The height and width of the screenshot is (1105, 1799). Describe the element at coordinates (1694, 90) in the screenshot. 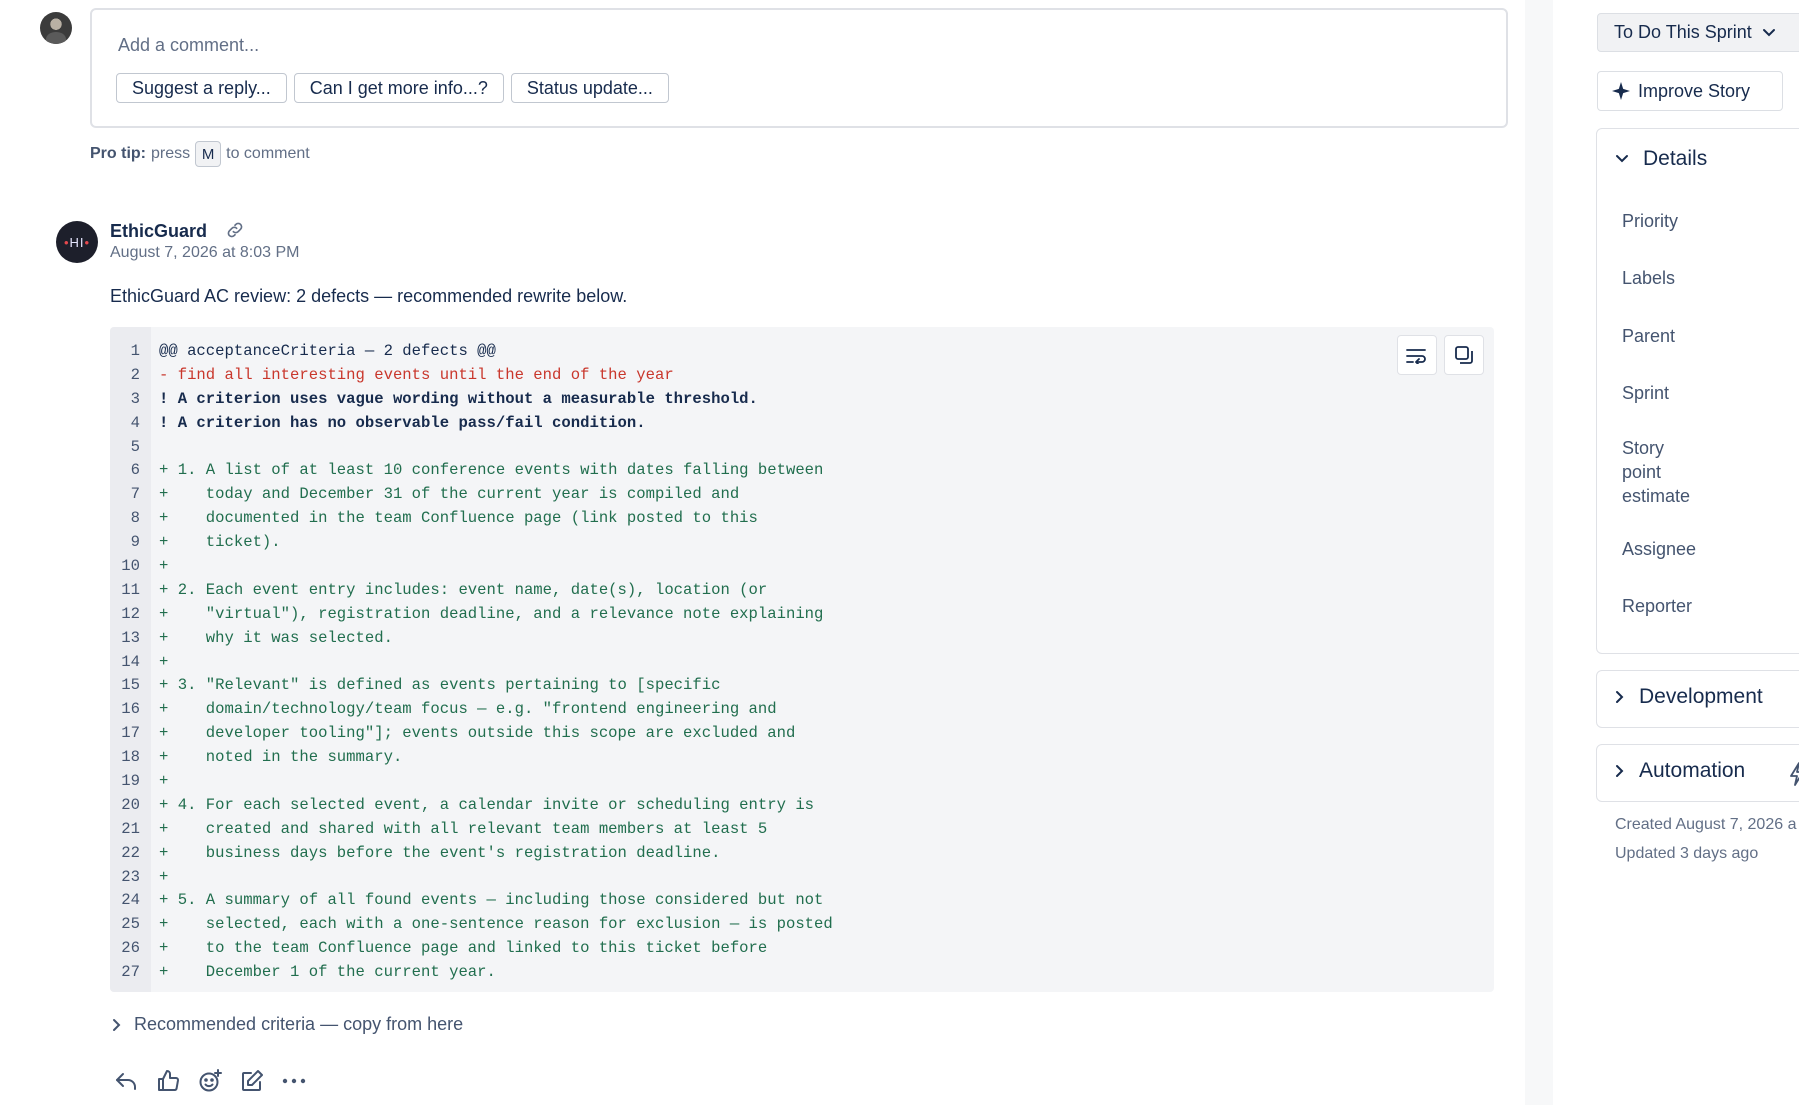

I see `improve-story-label: Improve Story` at that location.